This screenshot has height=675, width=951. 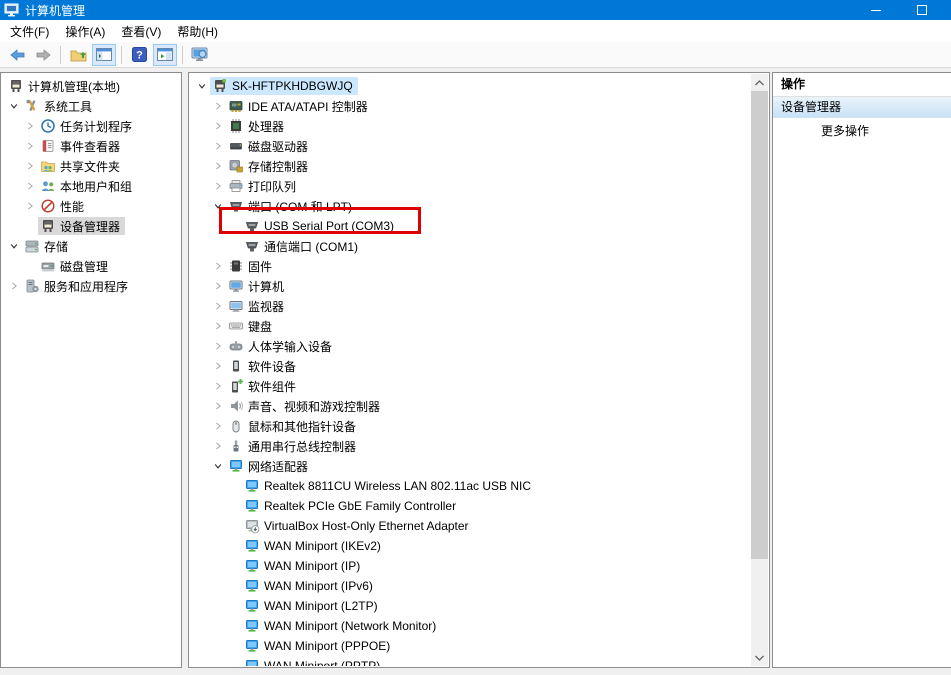 What do you see at coordinates (470, 246) in the screenshot?
I see `tree-item: 通信端口 (COM1)` at bounding box center [470, 246].